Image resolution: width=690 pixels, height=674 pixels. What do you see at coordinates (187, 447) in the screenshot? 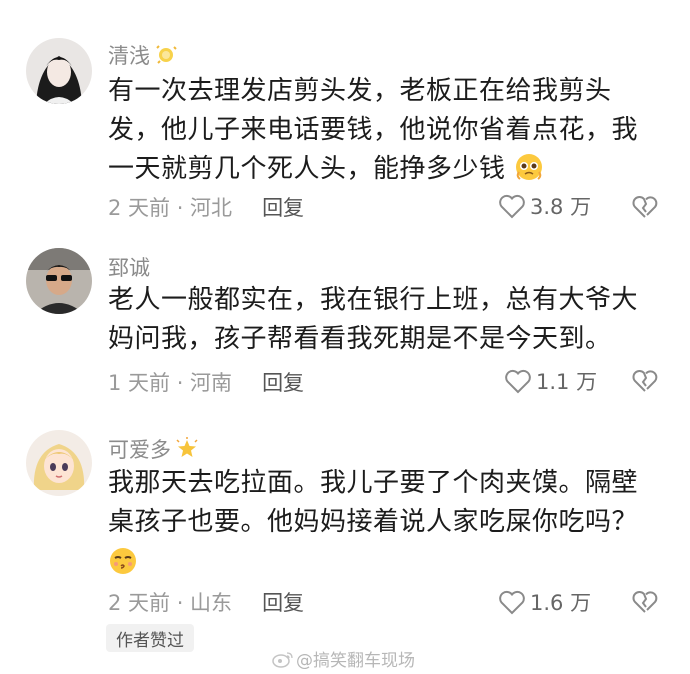
I see `glowing-star-emoji-icon` at bounding box center [187, 447].